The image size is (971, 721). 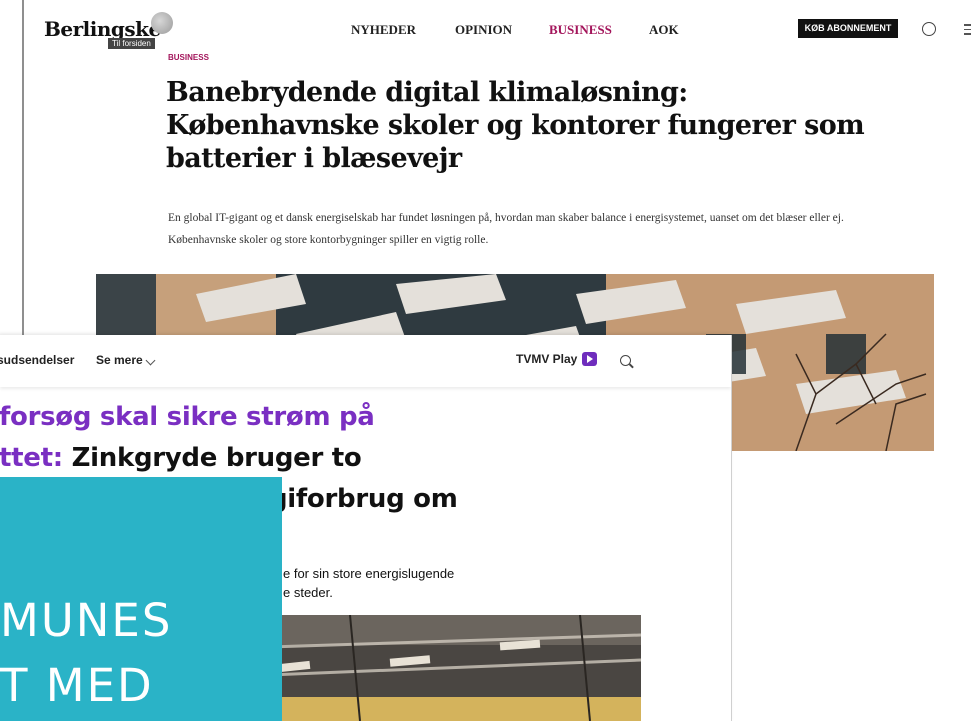 I want to click on menu-icon, so click(x=967, y=31).